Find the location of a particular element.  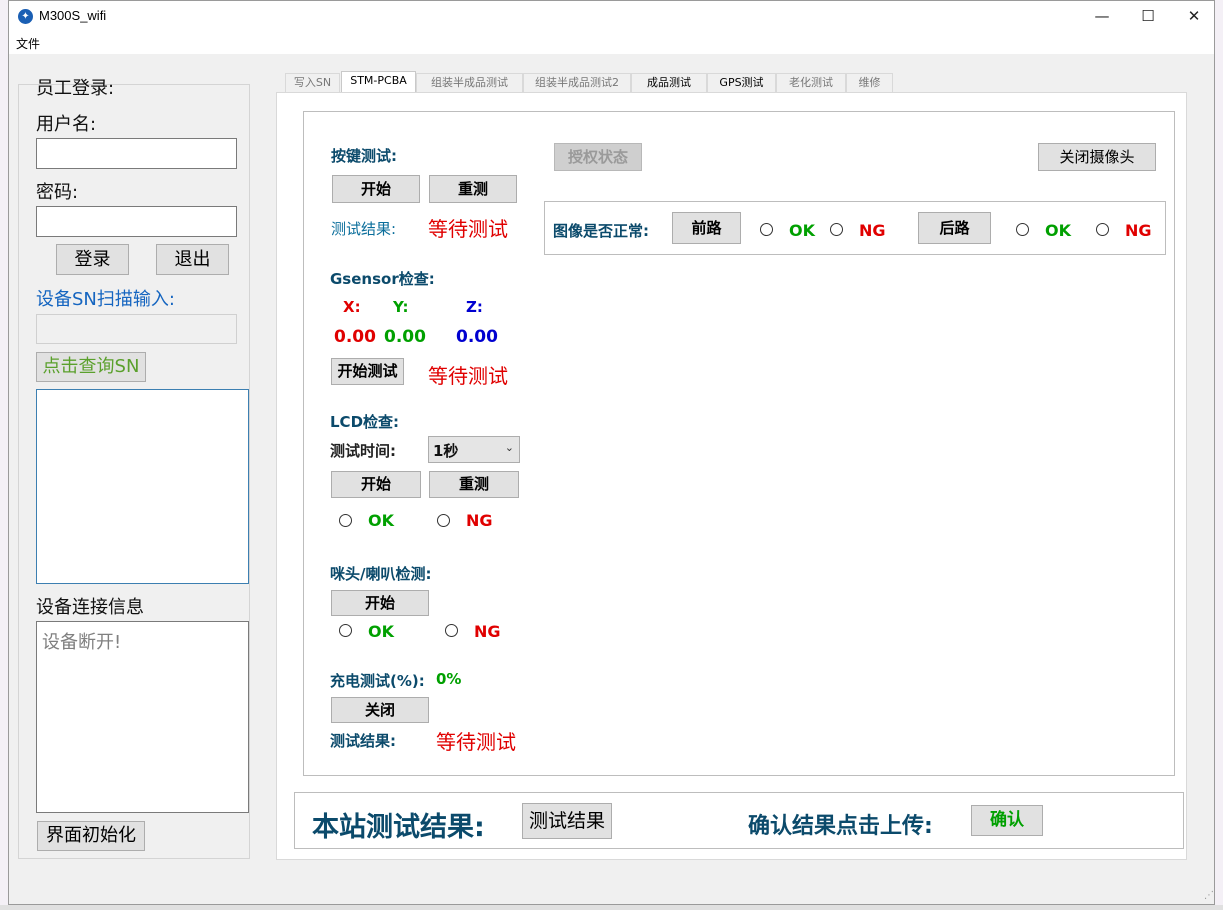

username-input is located at coordinates (136, 153).